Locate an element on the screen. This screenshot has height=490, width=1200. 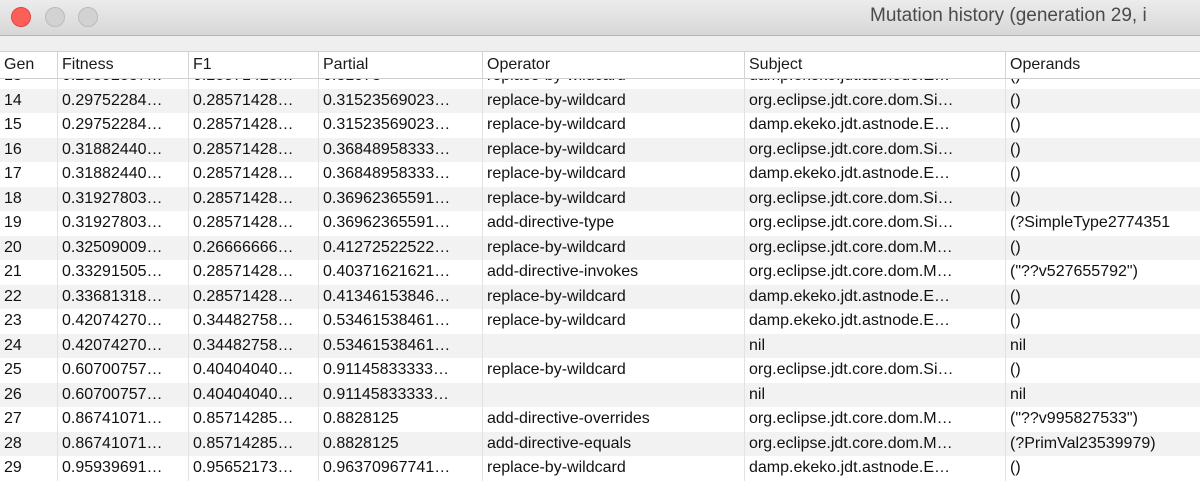
cell-gen: 17 is located at coordinates (29, 174).